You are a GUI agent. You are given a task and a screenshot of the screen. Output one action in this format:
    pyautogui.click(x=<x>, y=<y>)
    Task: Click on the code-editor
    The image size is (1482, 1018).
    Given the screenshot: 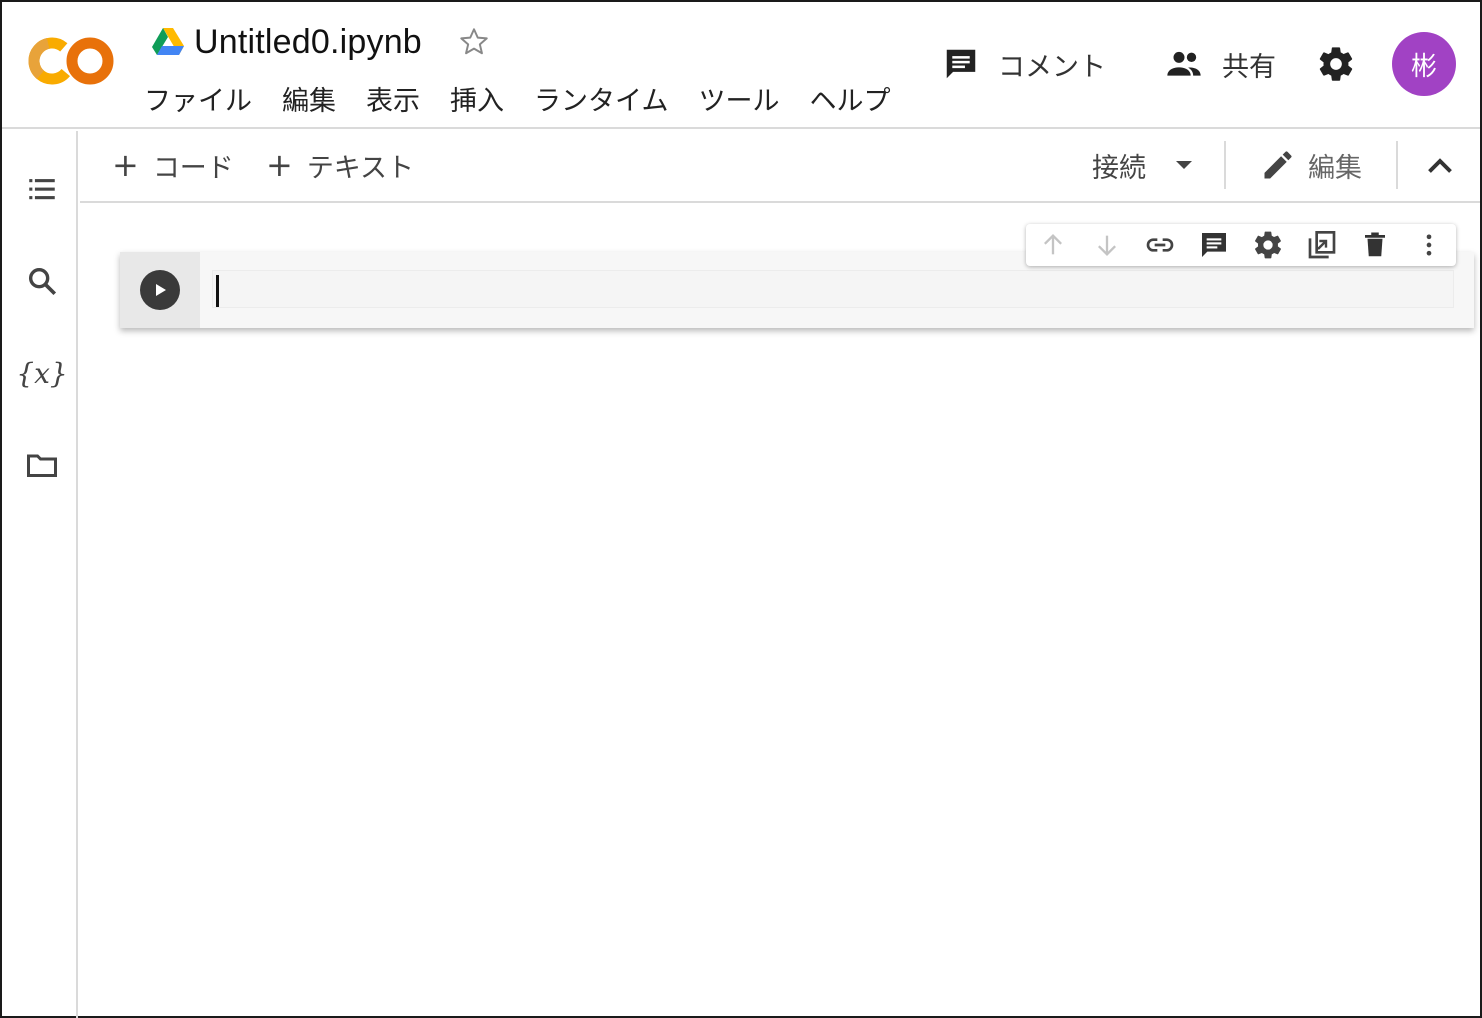 What is the action you would take?
    pyautogui.click(x=833, y=289)
    